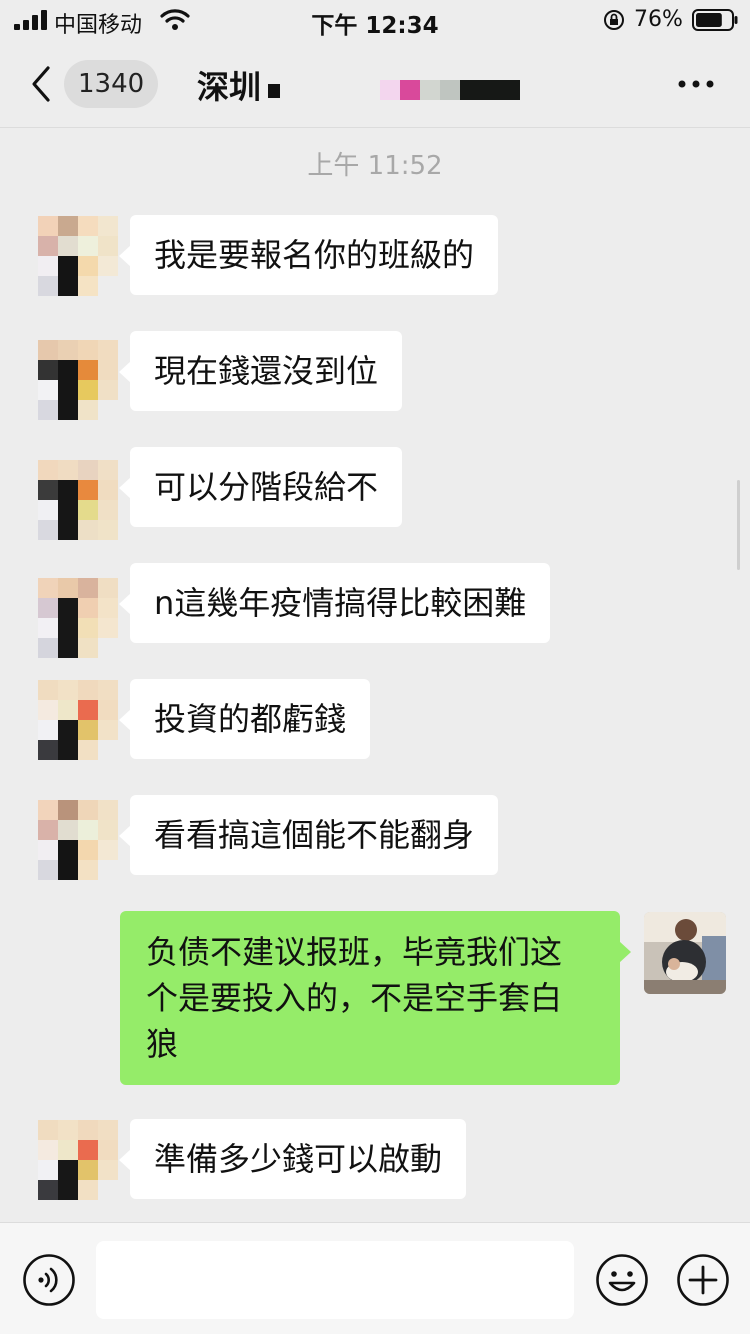 Image resolution: width=750 pixels, height=1334 pixels. What do you see at coordinates (715, 20) in the screenshot?
I see `battery-icon` at bounding box center [715, 20].